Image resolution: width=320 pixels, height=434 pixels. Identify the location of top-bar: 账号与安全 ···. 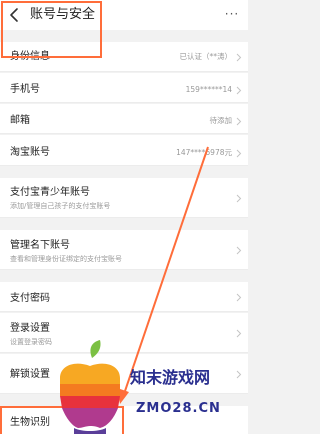
(124, 15).